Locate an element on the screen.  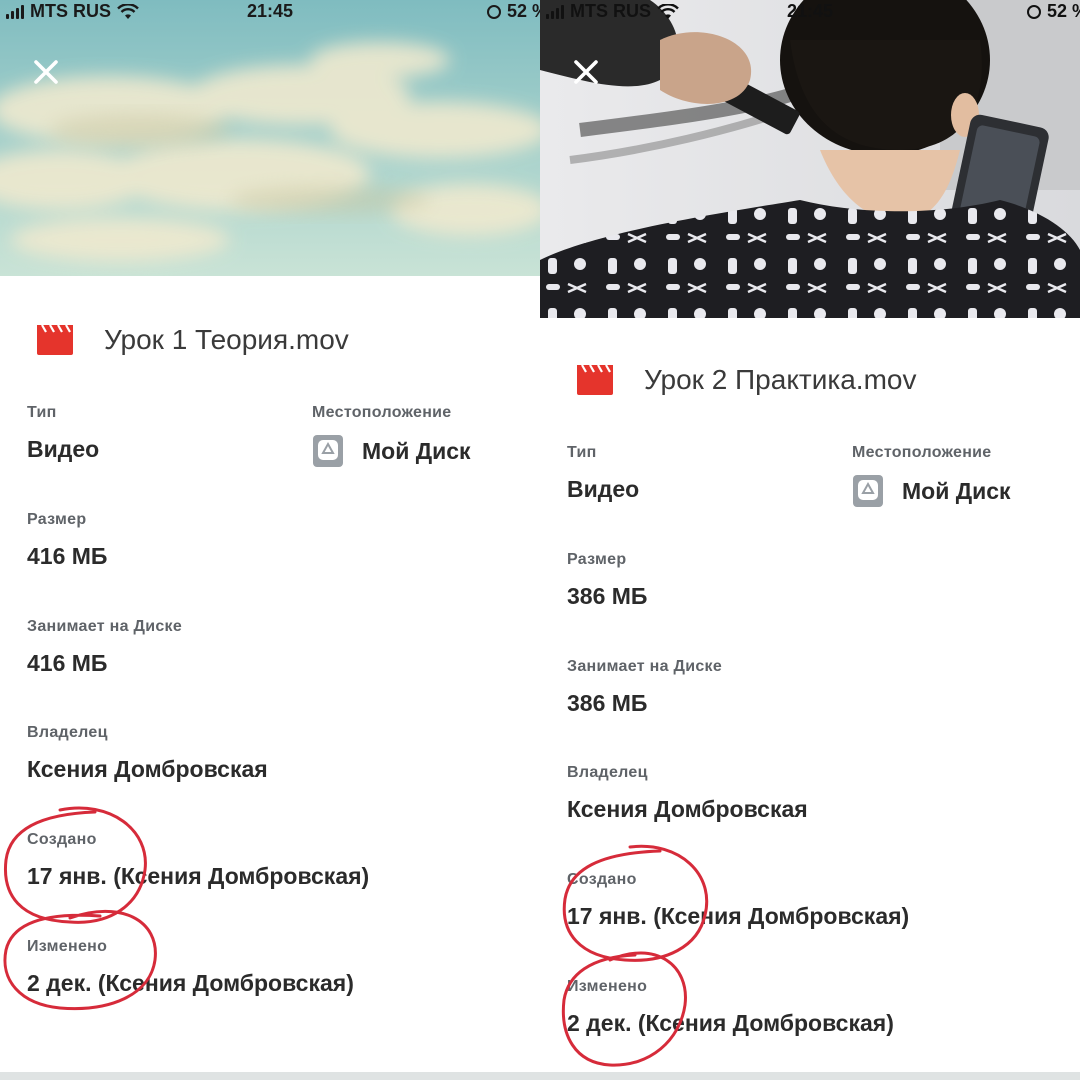
file-name: Урок 1 Теория.mov is located at coordinates (226, 339).